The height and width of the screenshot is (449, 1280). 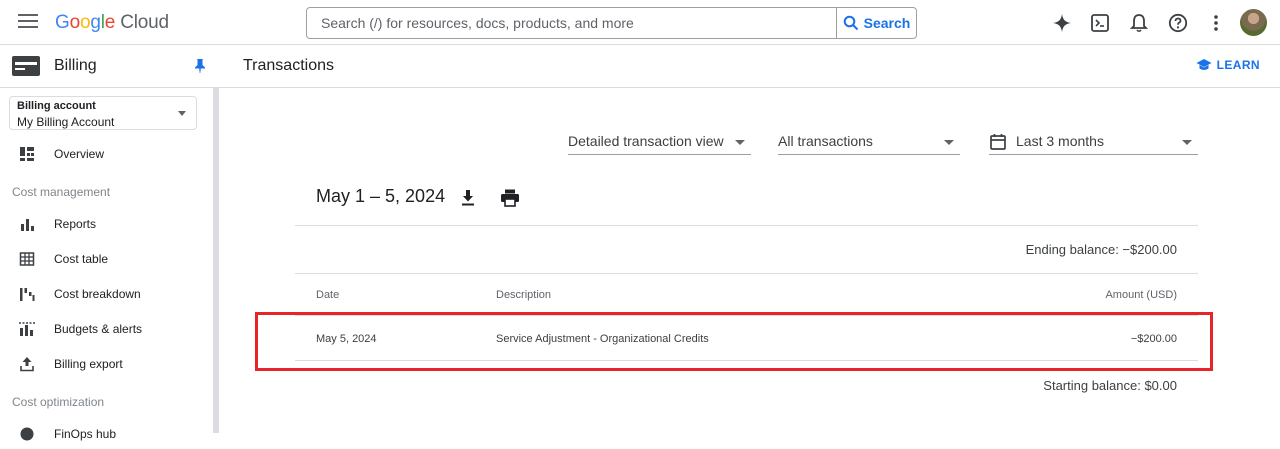 I want to click on search-button: Search, so click(x=876, y=23).